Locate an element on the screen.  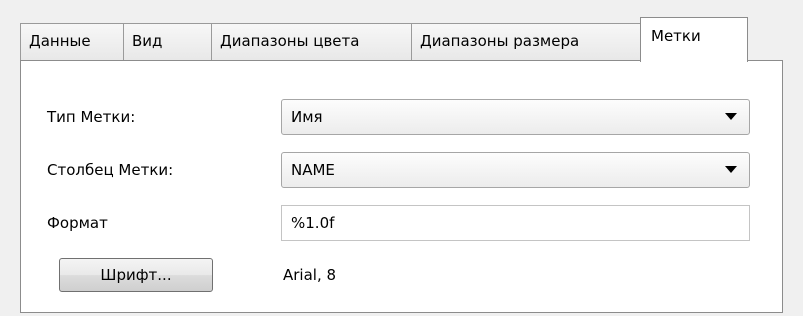
format-input is located at coordinates (515, 223).